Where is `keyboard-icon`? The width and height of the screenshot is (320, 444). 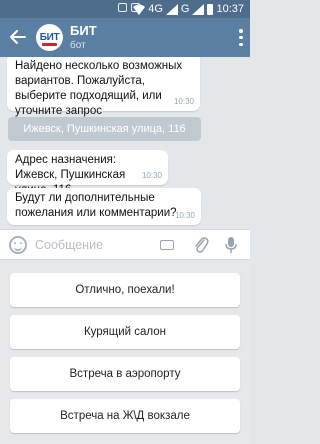
keyboard-icon is located at coordinates (167, 245).